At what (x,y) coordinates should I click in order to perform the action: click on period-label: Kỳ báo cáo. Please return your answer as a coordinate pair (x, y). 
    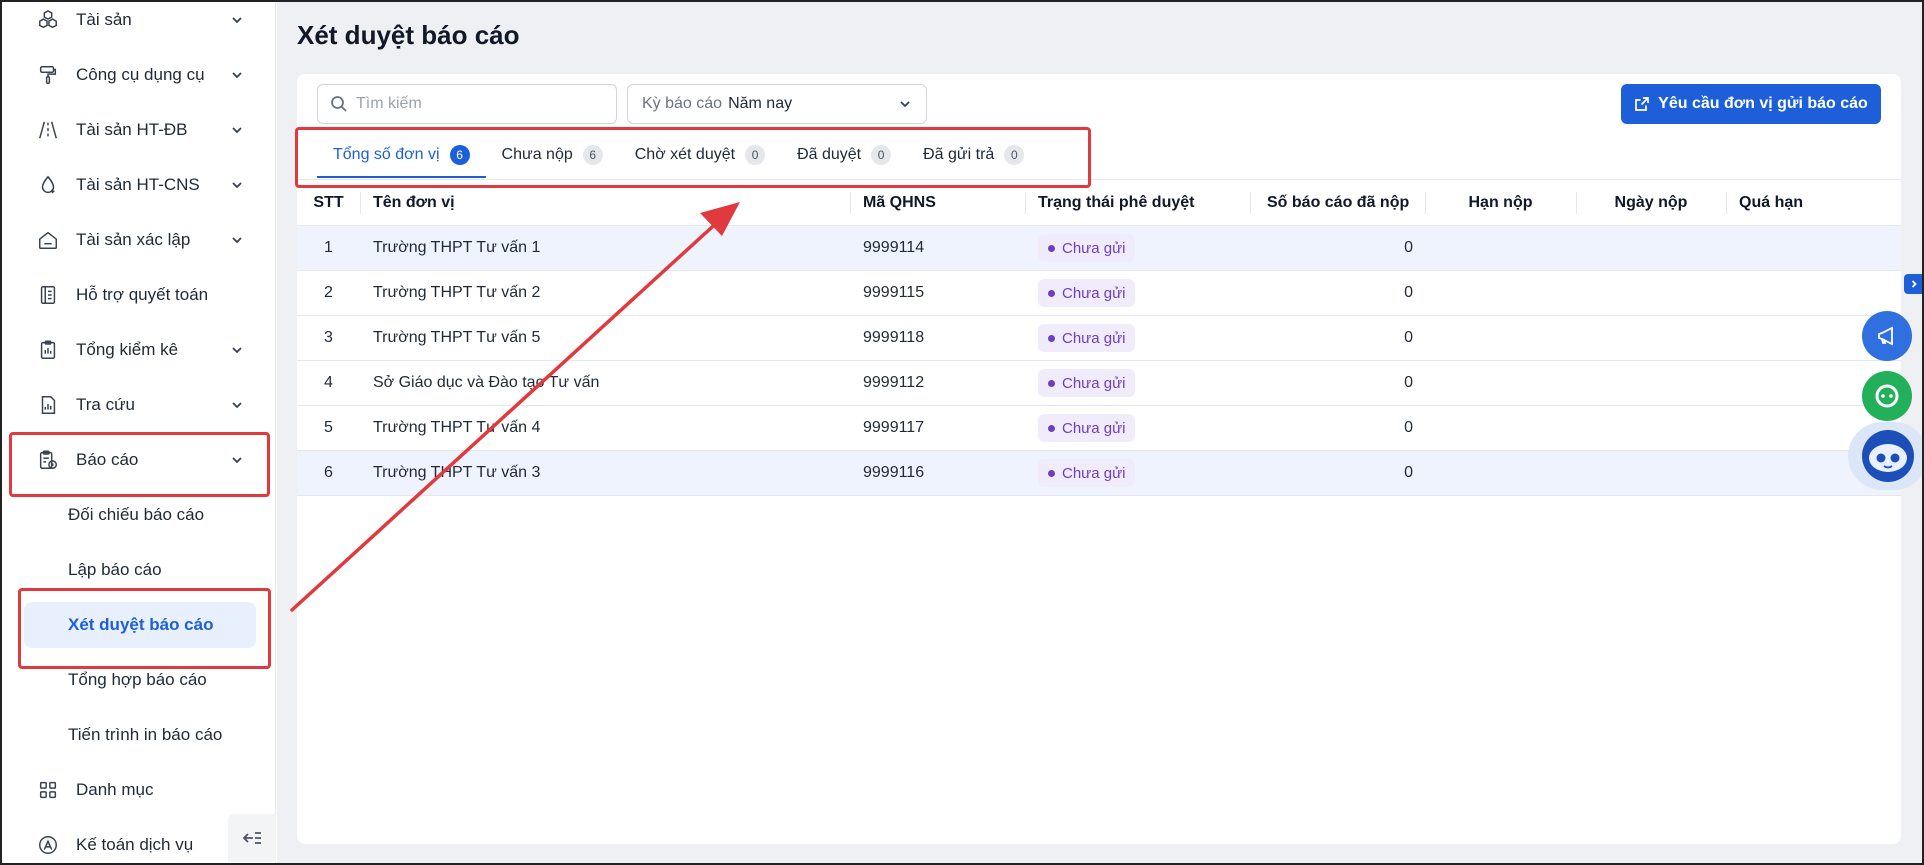
    Looking at the image, I should click on (682, 103).